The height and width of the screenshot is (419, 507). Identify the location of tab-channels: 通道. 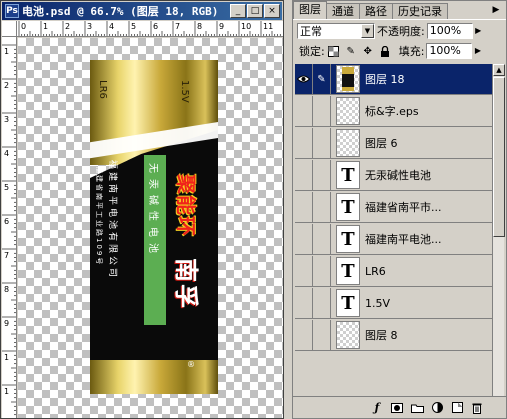
(343, 11).